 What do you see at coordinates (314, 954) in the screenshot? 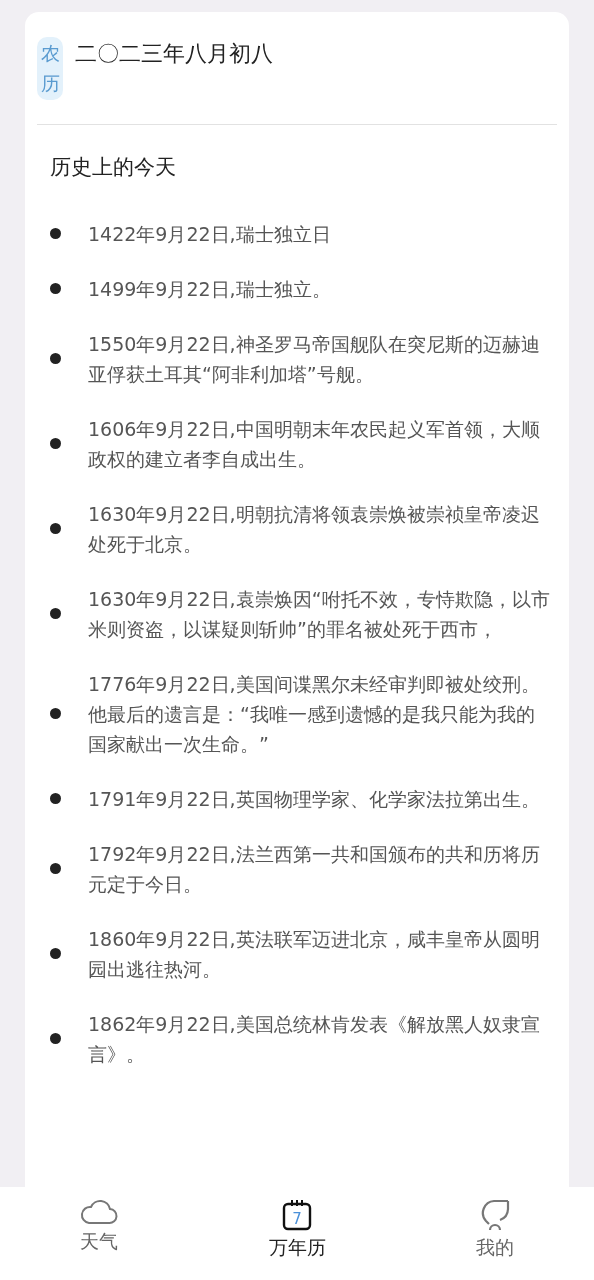
I see `history-event: 1860年9月22日,英法联军迈进北京，咸丰皇帝从圆明园出逃往热河。` at bounding box center [314, 954].